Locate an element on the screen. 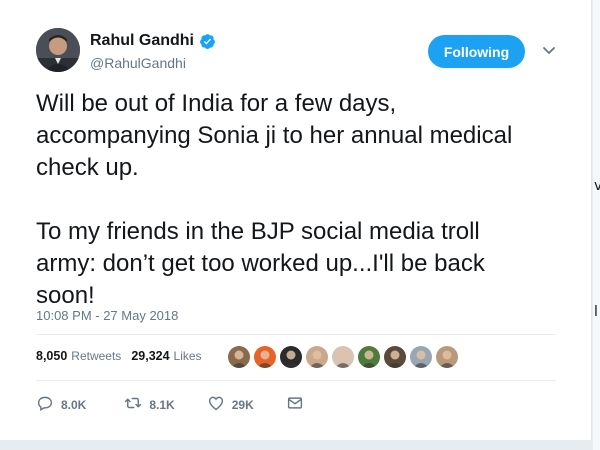 Image resolution: width=600 pixels, height=450 pixels. retweets-label: Retweets is located at coordinates (96, 356).